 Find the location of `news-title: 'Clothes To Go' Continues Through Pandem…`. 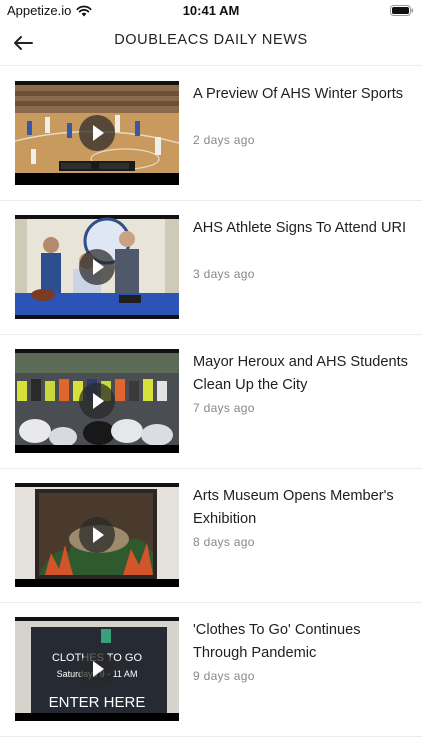

news-title: 'Clothes To Go' Continues Through Pandem… is located at coordinates (300, 642).